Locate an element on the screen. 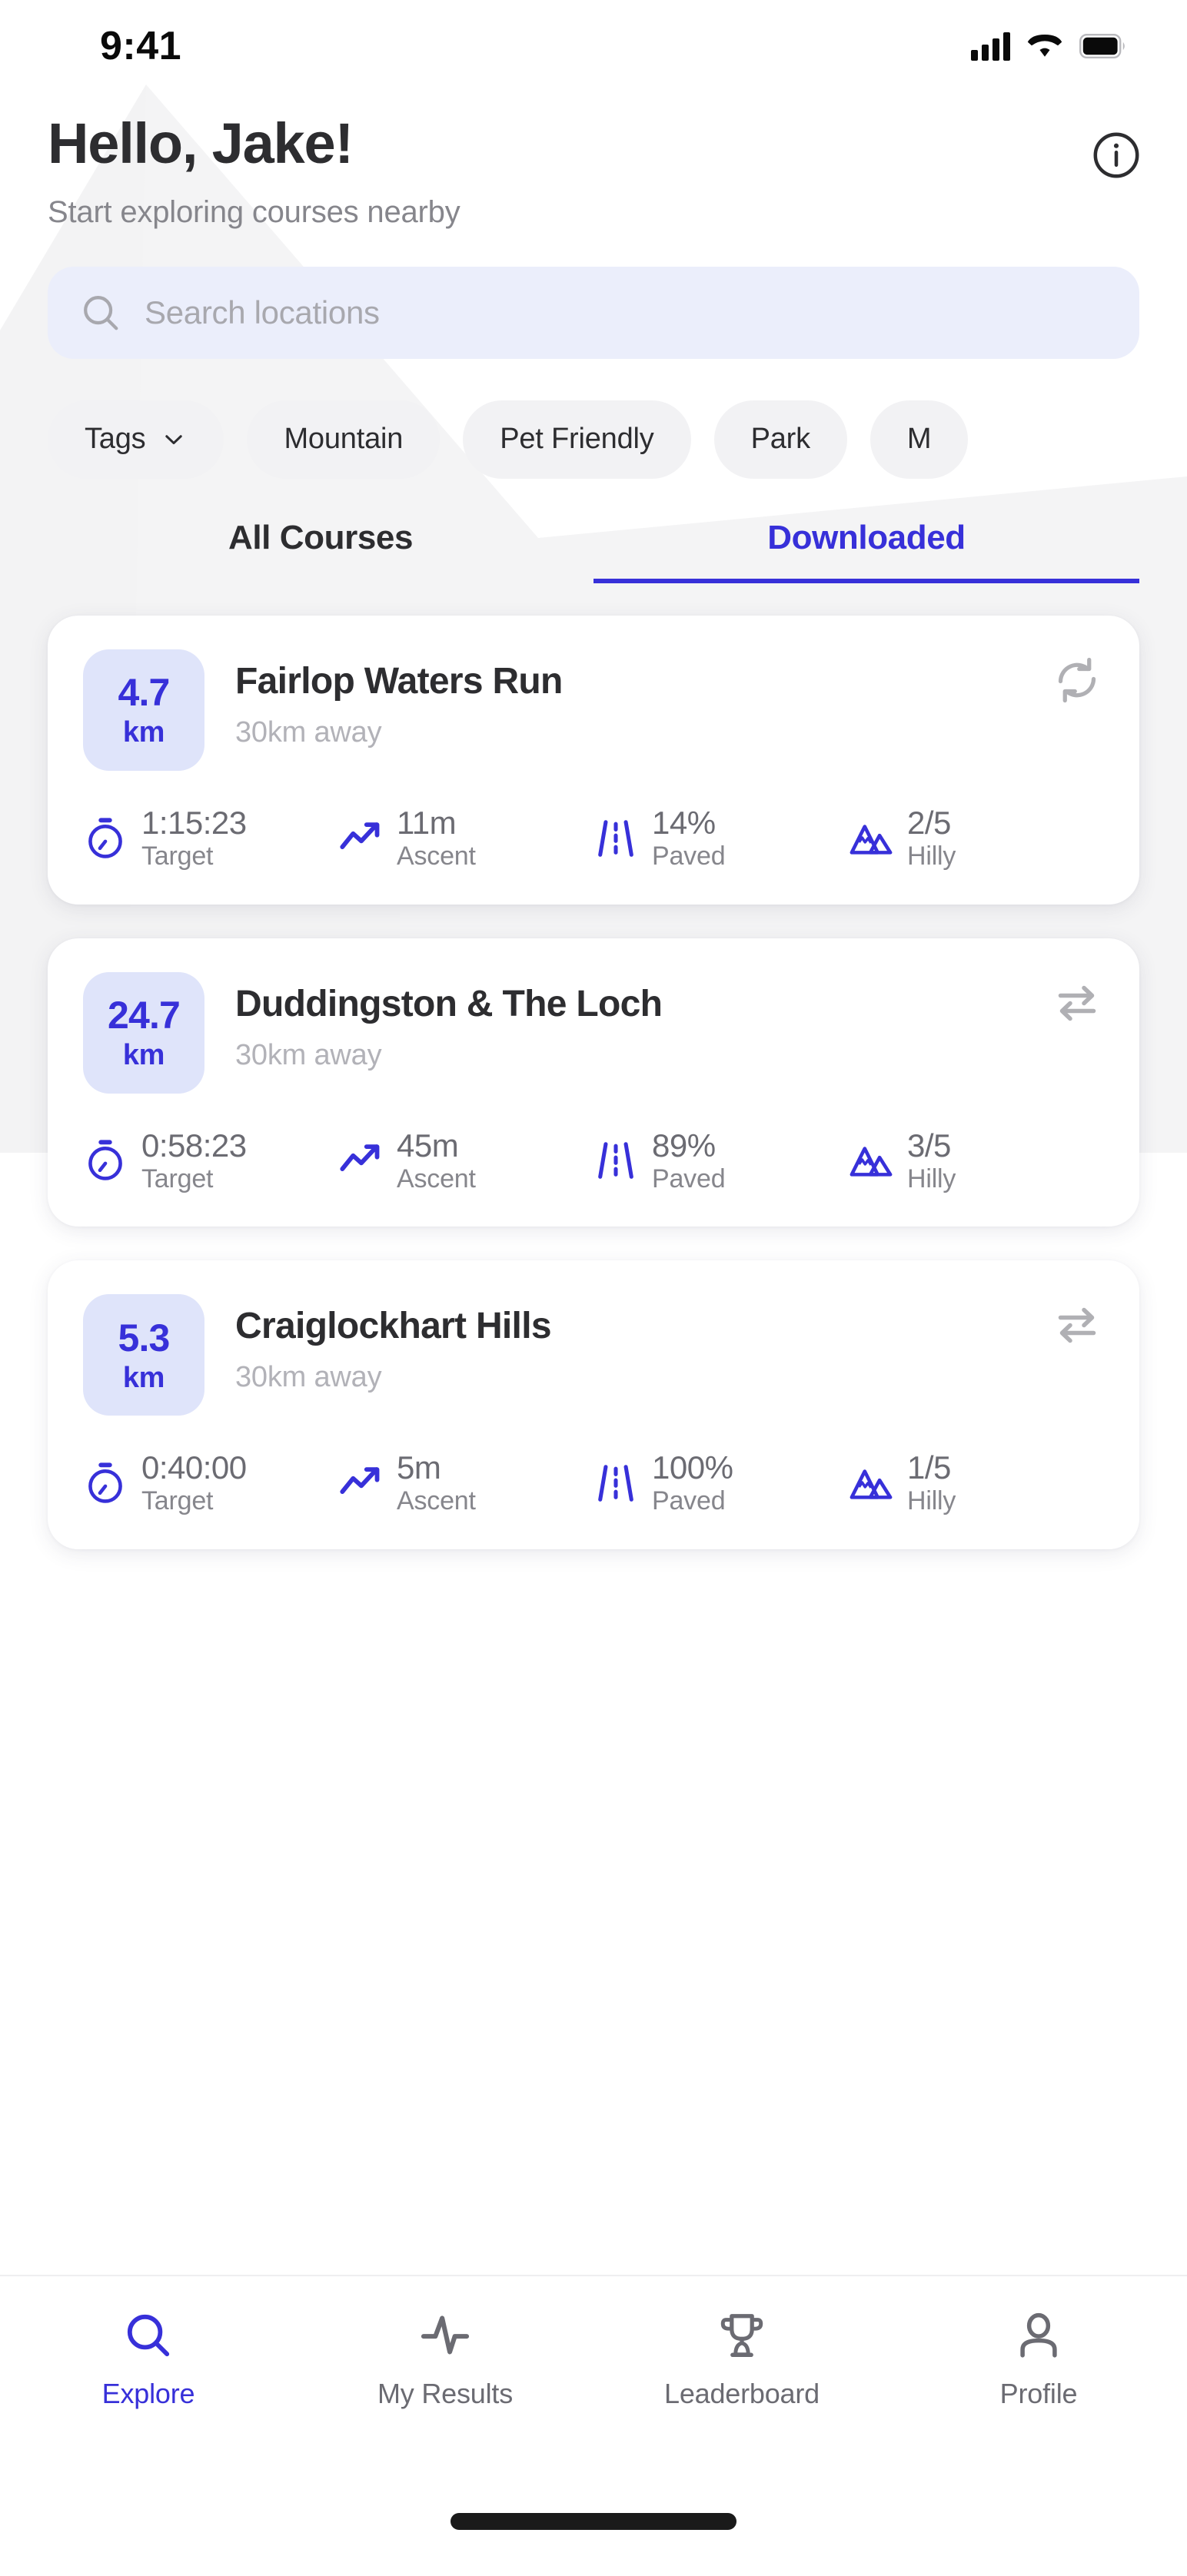 This screenshot has height=2576, width=1187. stat-value: 14% is located at coordinates (684, 822).